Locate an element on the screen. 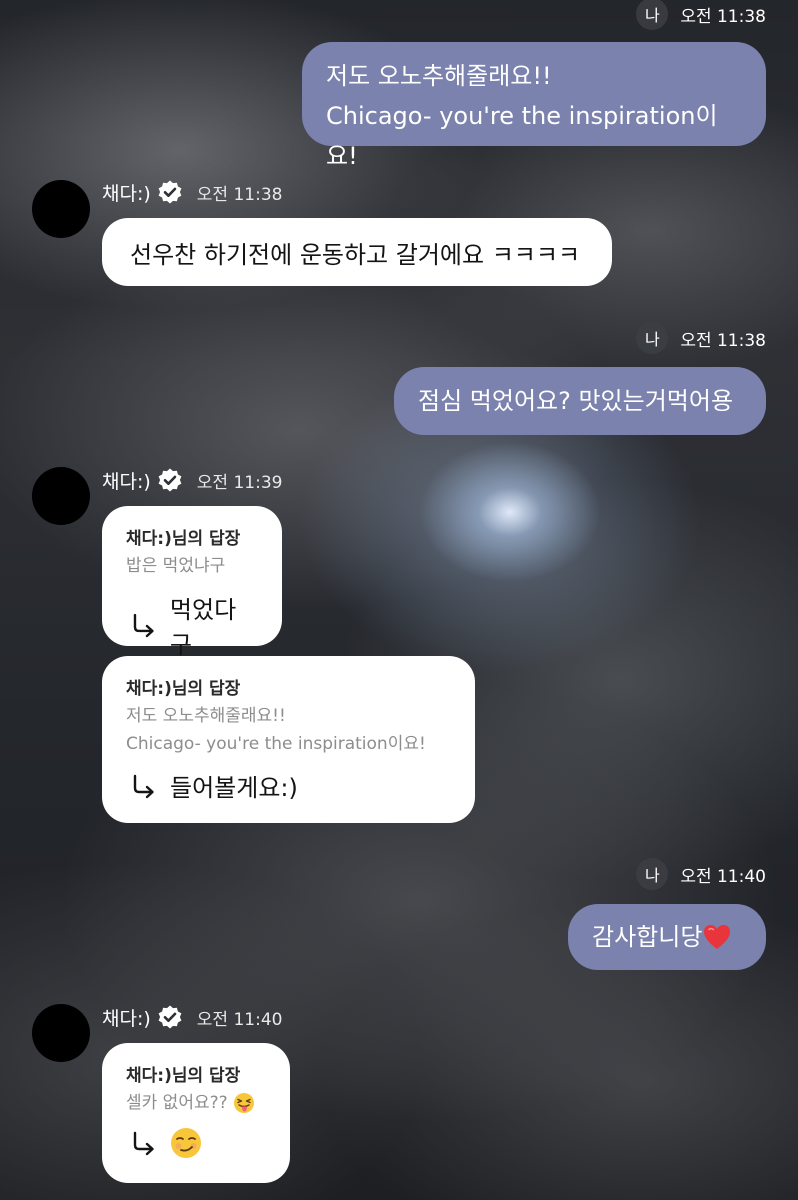 The image size is (798, 1200). sender-row: 채다:) 오전 11:40 is located at coordinates (192, 1017).